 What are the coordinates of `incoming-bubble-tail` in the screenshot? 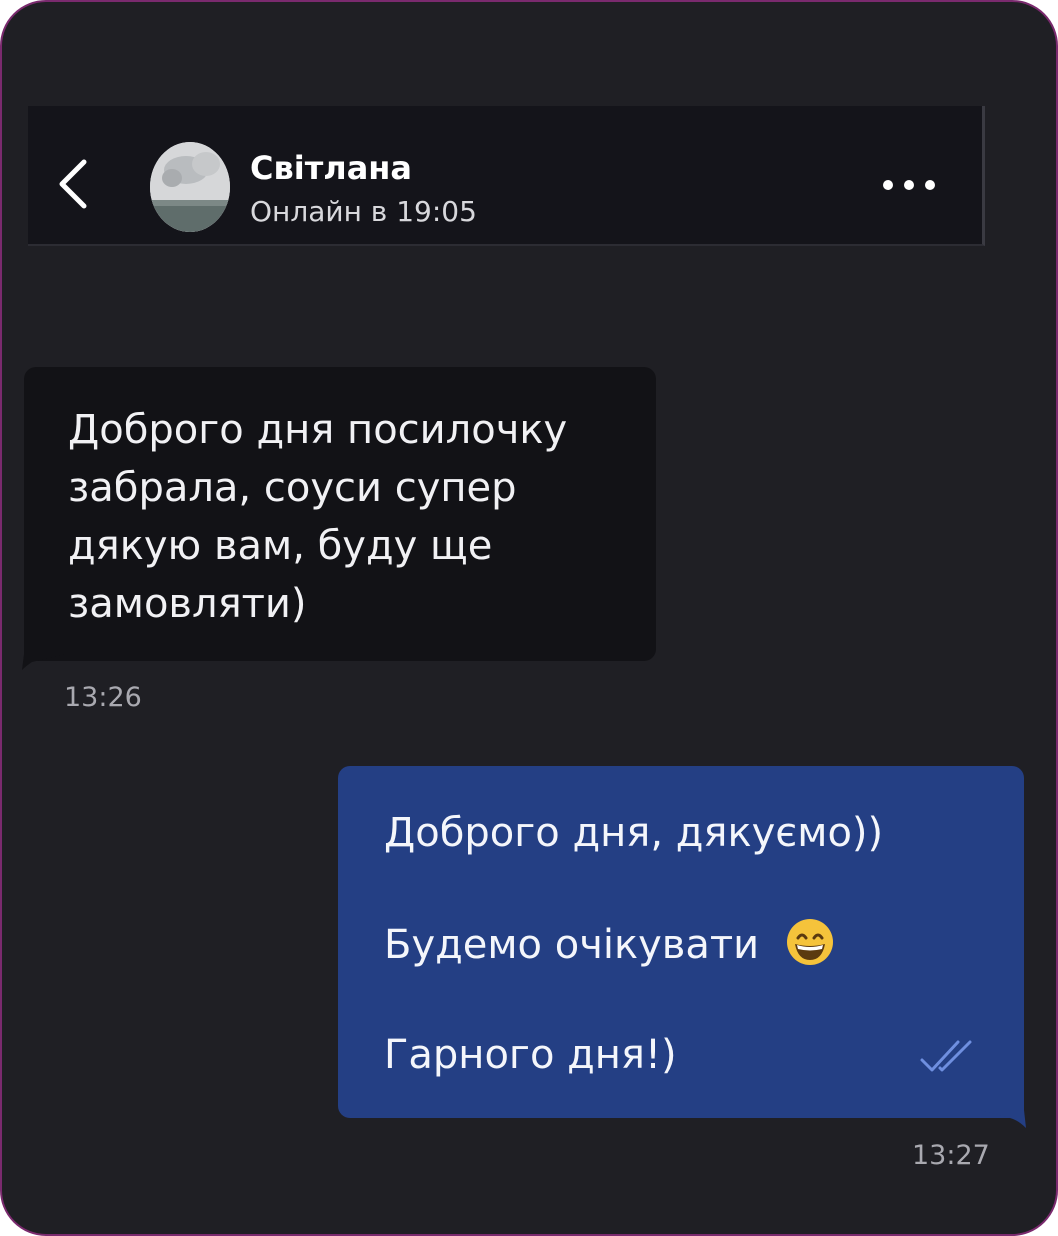 It's located at (44, 662).